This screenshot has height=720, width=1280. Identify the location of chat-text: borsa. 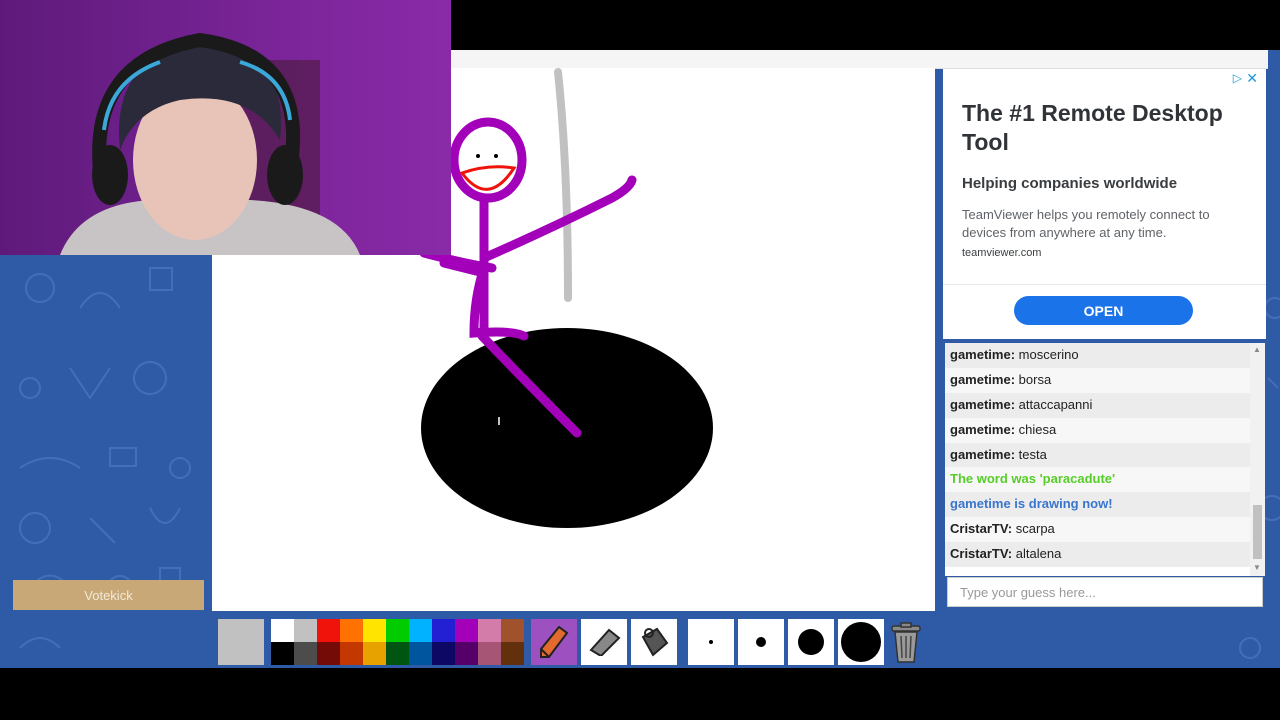
(1035, 379).